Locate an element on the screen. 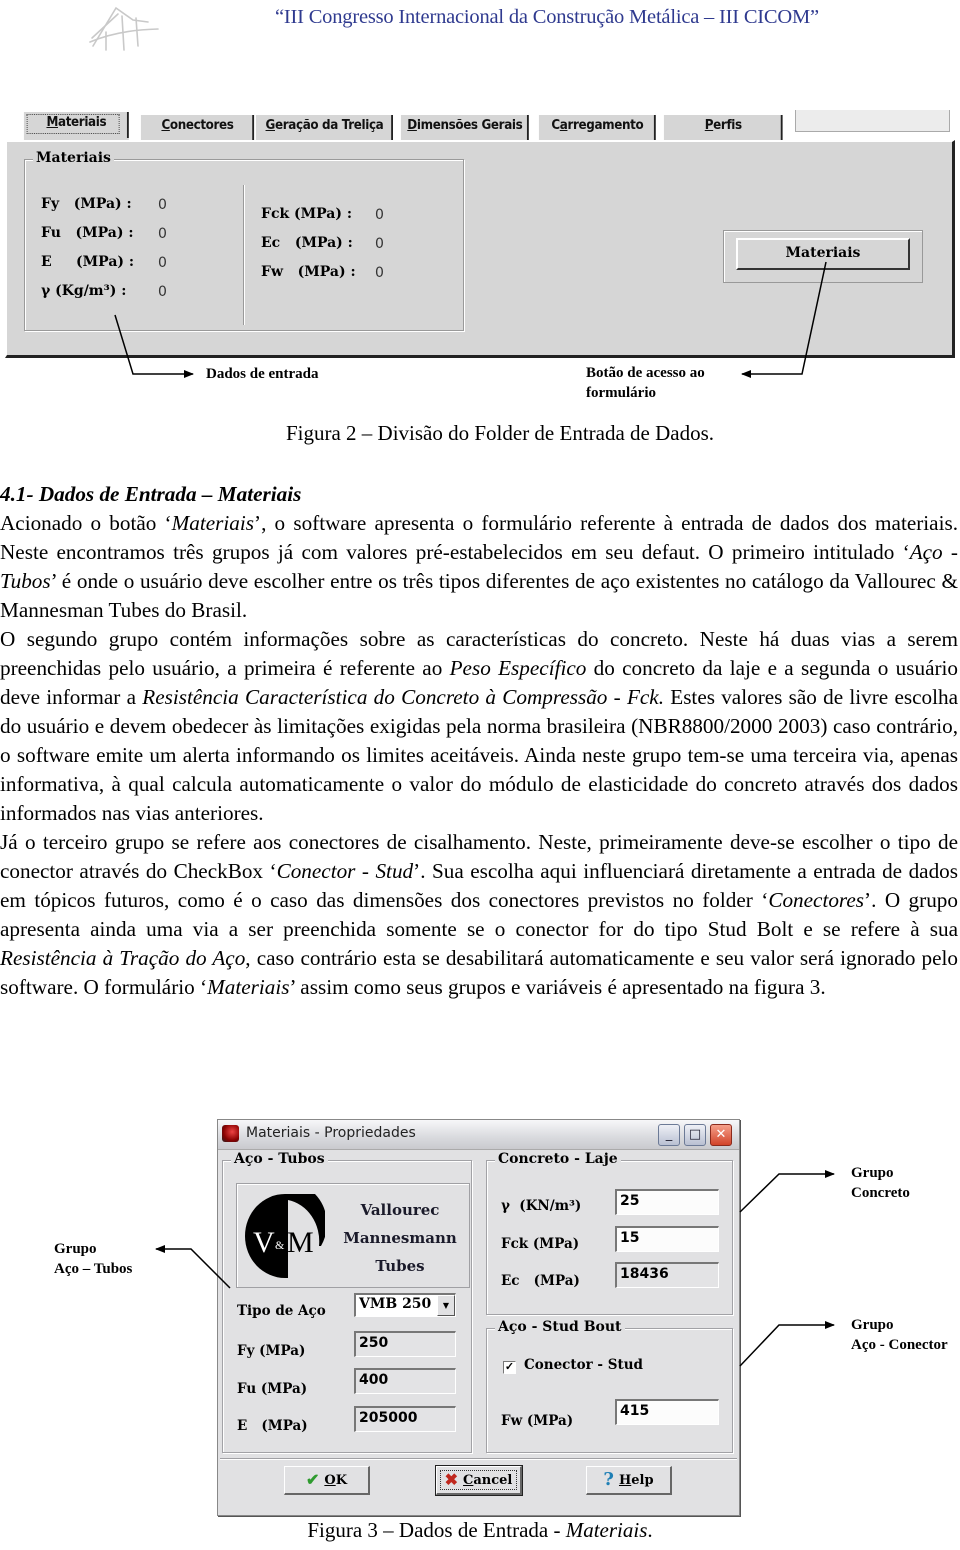 The image size is (960, 1550). tab-label: Conectores is located at coordinates (197, 125).